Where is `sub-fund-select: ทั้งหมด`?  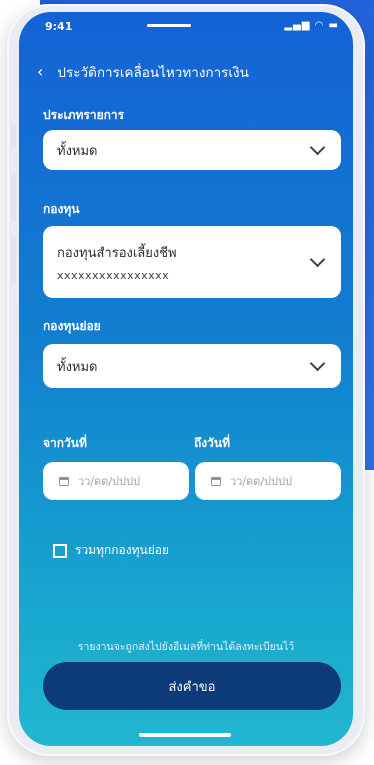
sub-fund-select: ทั้งหมด is located at coordinates (192, 366).